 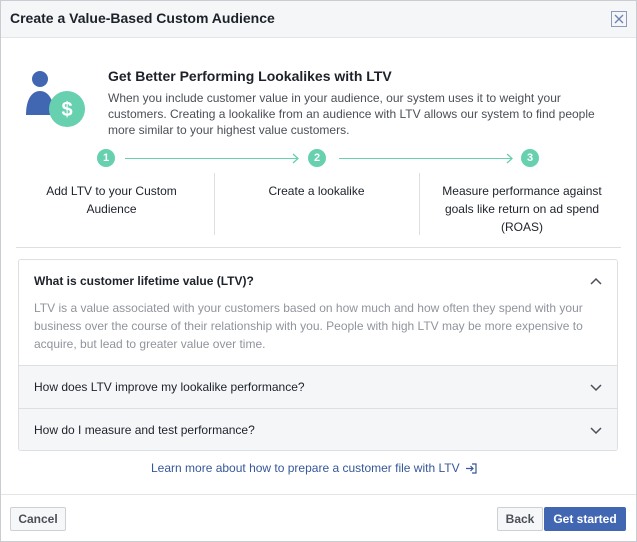 I want to click on footer-divider, so click(x=318, y=494).